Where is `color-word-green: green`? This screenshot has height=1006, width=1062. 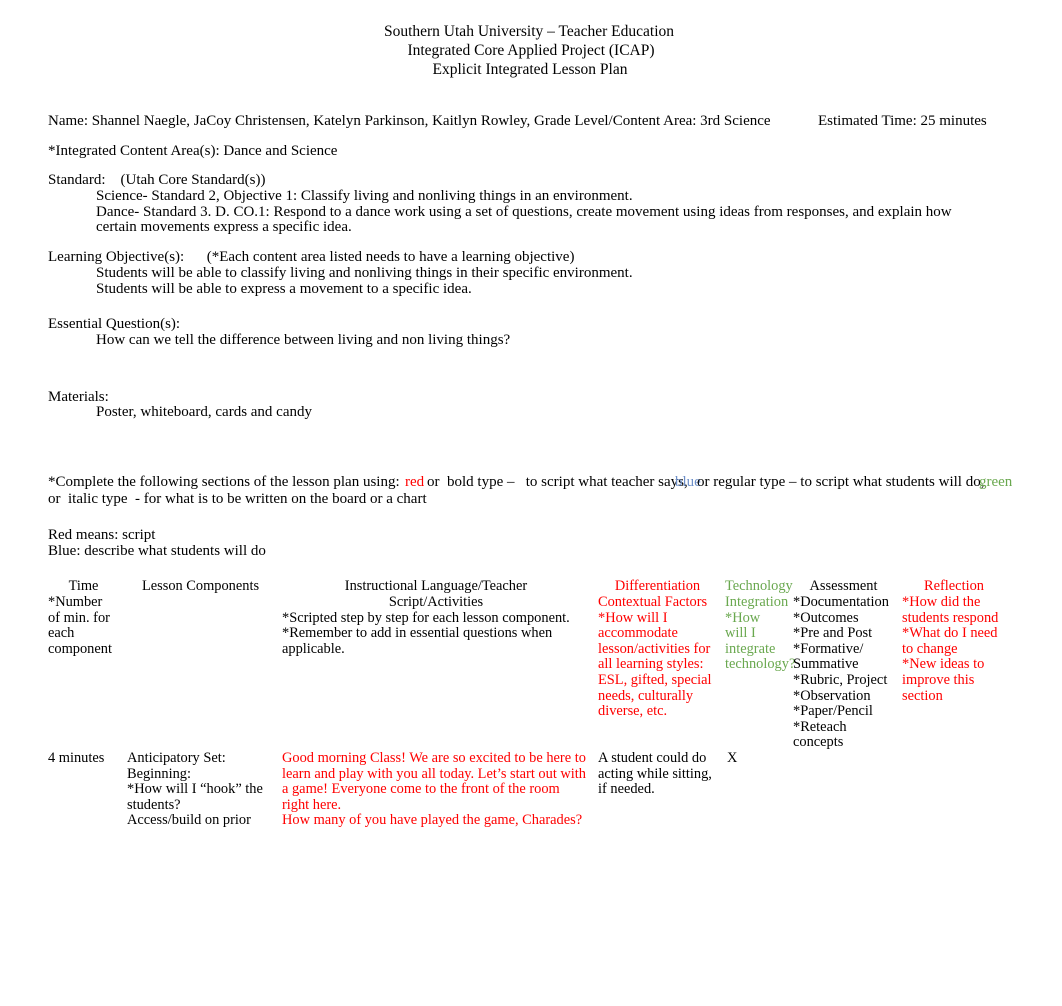
color-word-green: green is located at coordinates (996, 482).